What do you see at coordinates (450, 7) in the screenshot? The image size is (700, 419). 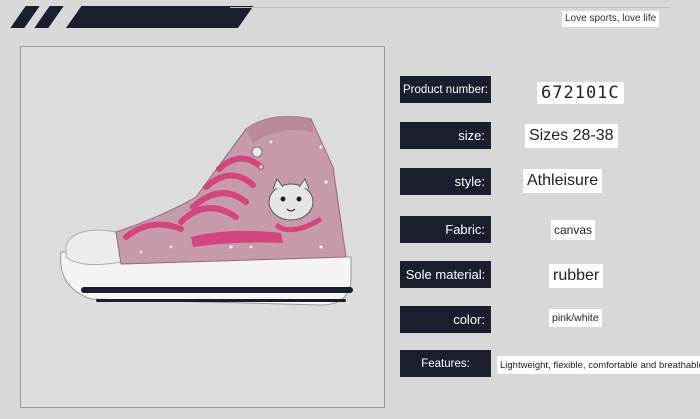 I see `header-divider` at bounding box center [450, 7].